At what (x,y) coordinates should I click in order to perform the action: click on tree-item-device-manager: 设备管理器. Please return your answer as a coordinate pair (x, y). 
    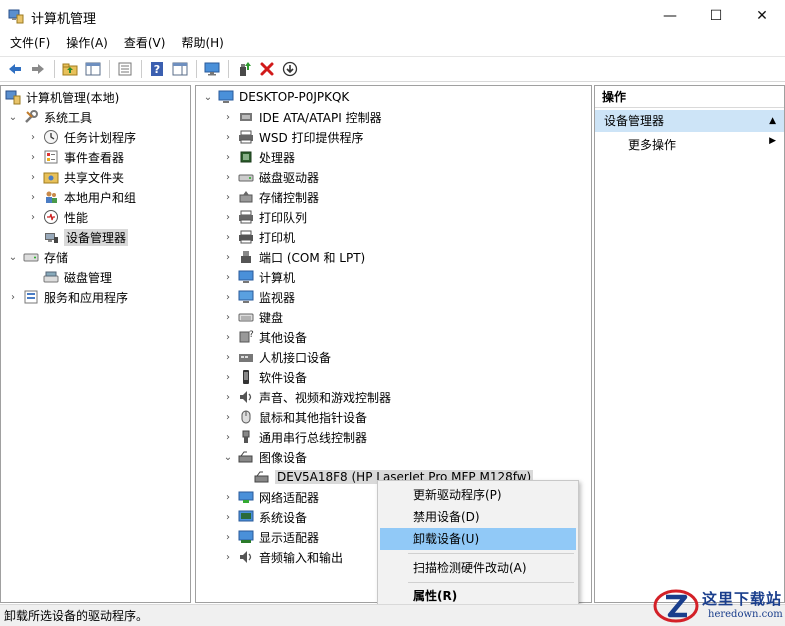
    Looking at the image, I should click on (86, 237).